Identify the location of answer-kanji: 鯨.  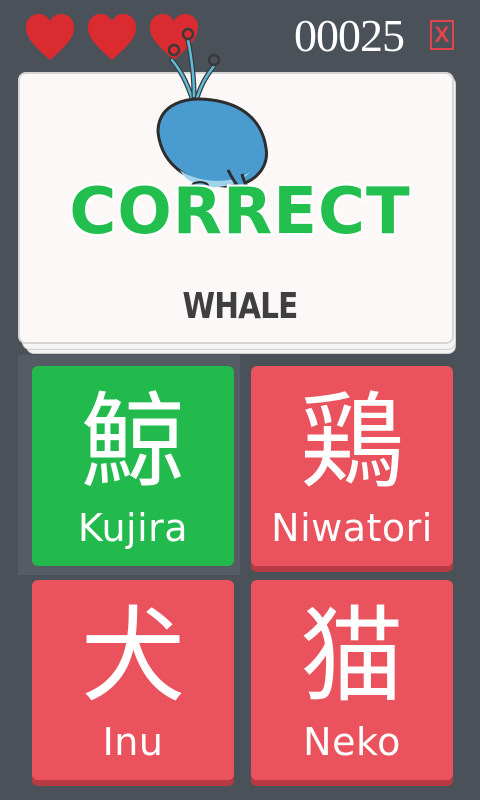
(132, 442).